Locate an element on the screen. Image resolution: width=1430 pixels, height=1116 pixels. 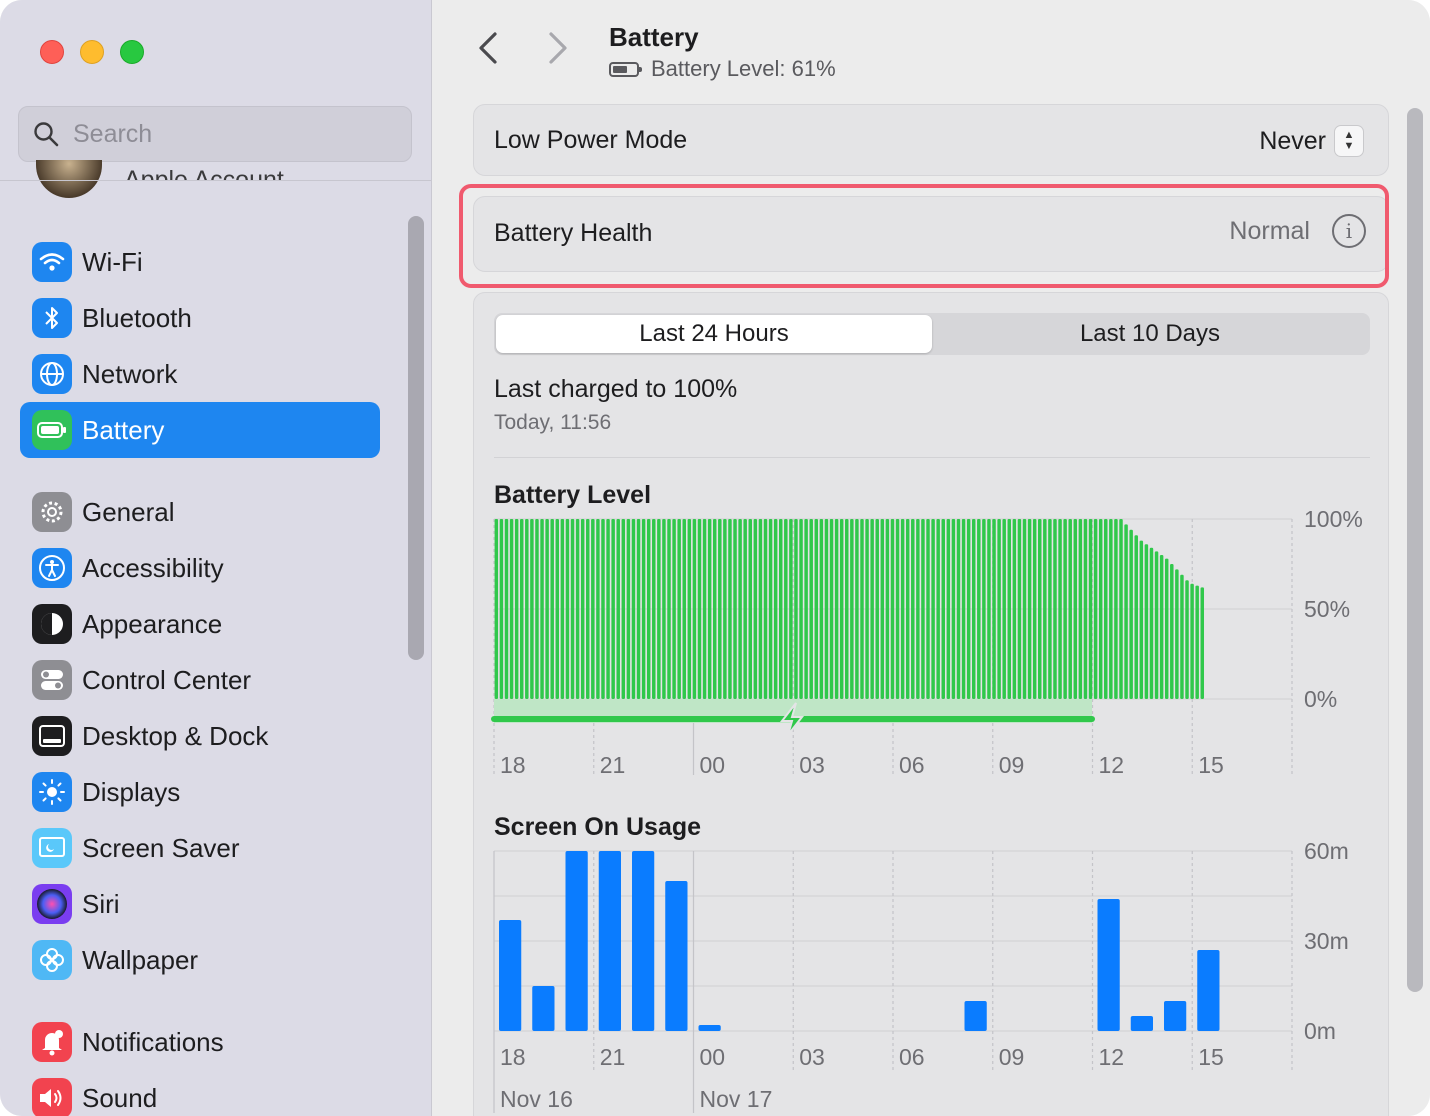
search-icon is located at coordinates (46, 134).